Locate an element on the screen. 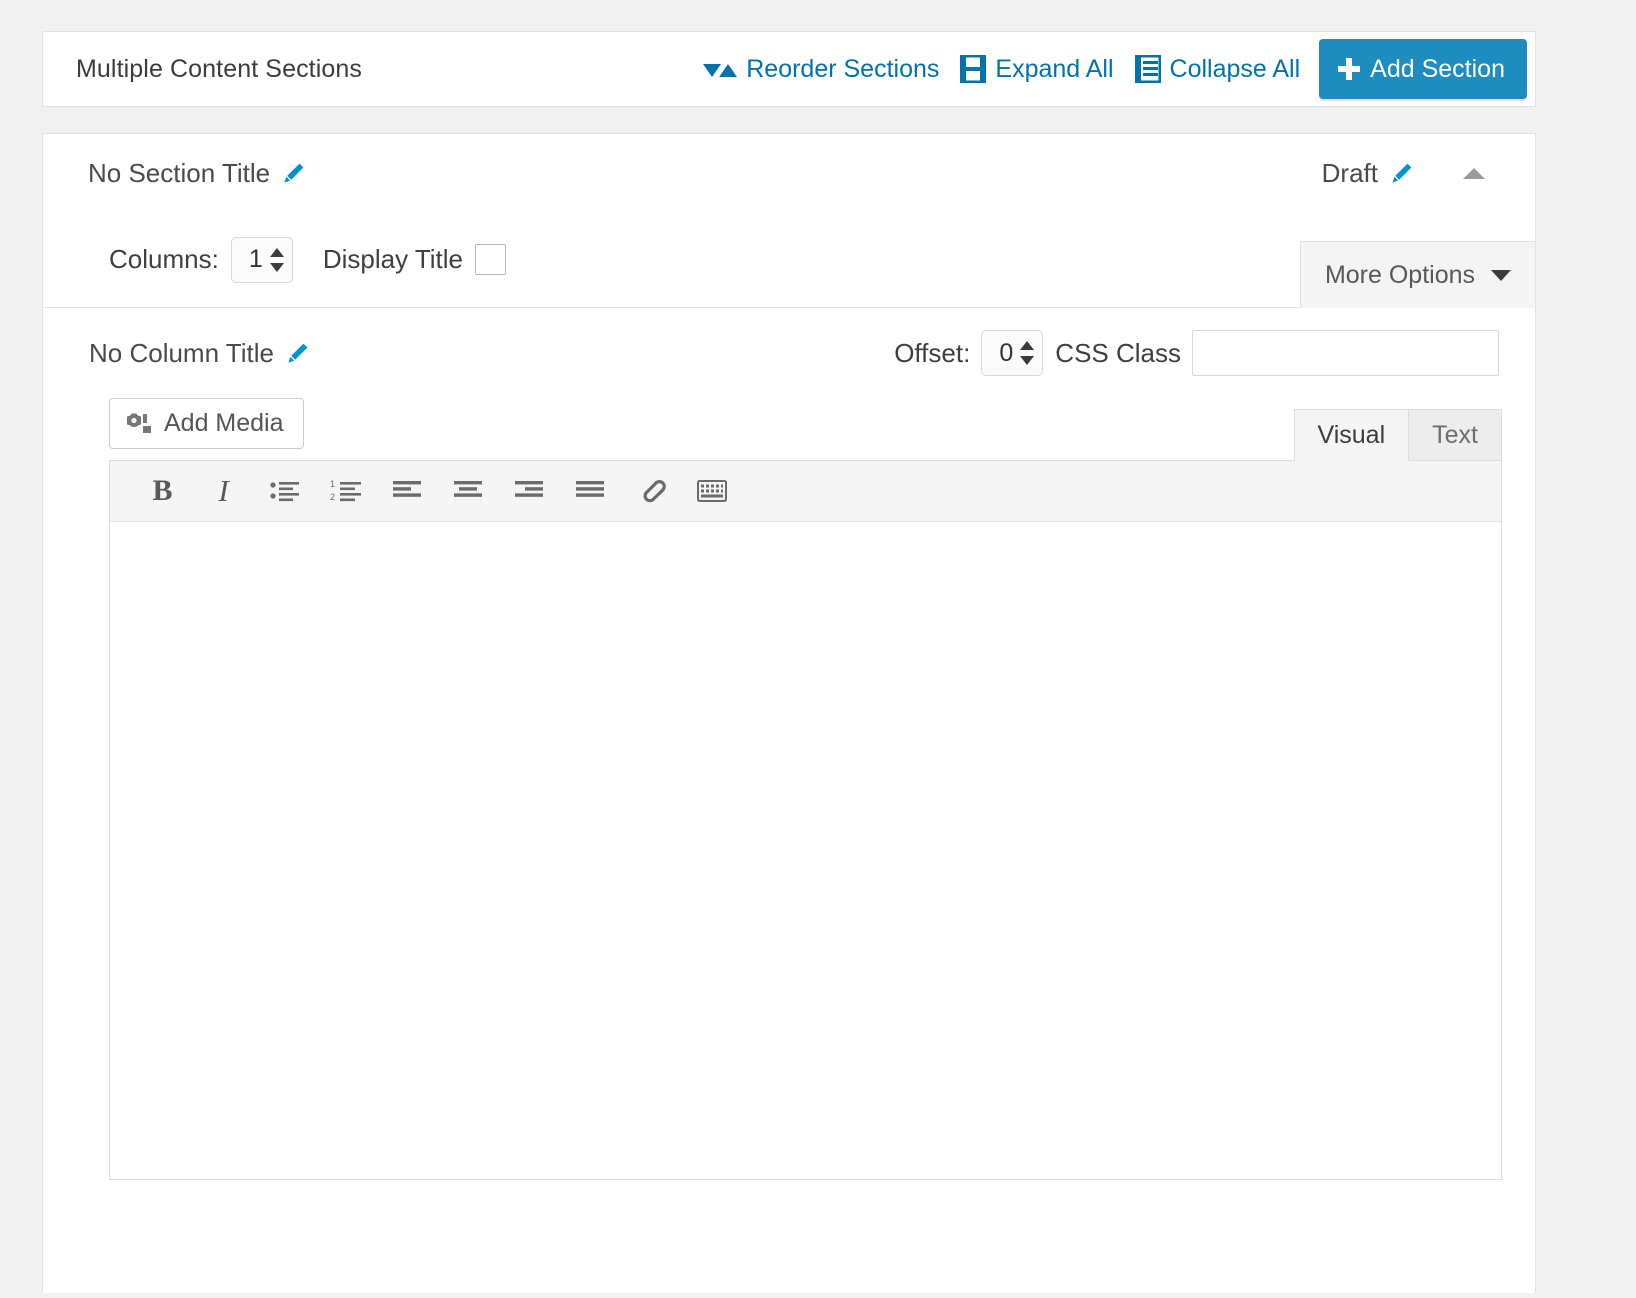 The image size is (1636, 1298). plus-icon is located at coordinates (1349, 69).